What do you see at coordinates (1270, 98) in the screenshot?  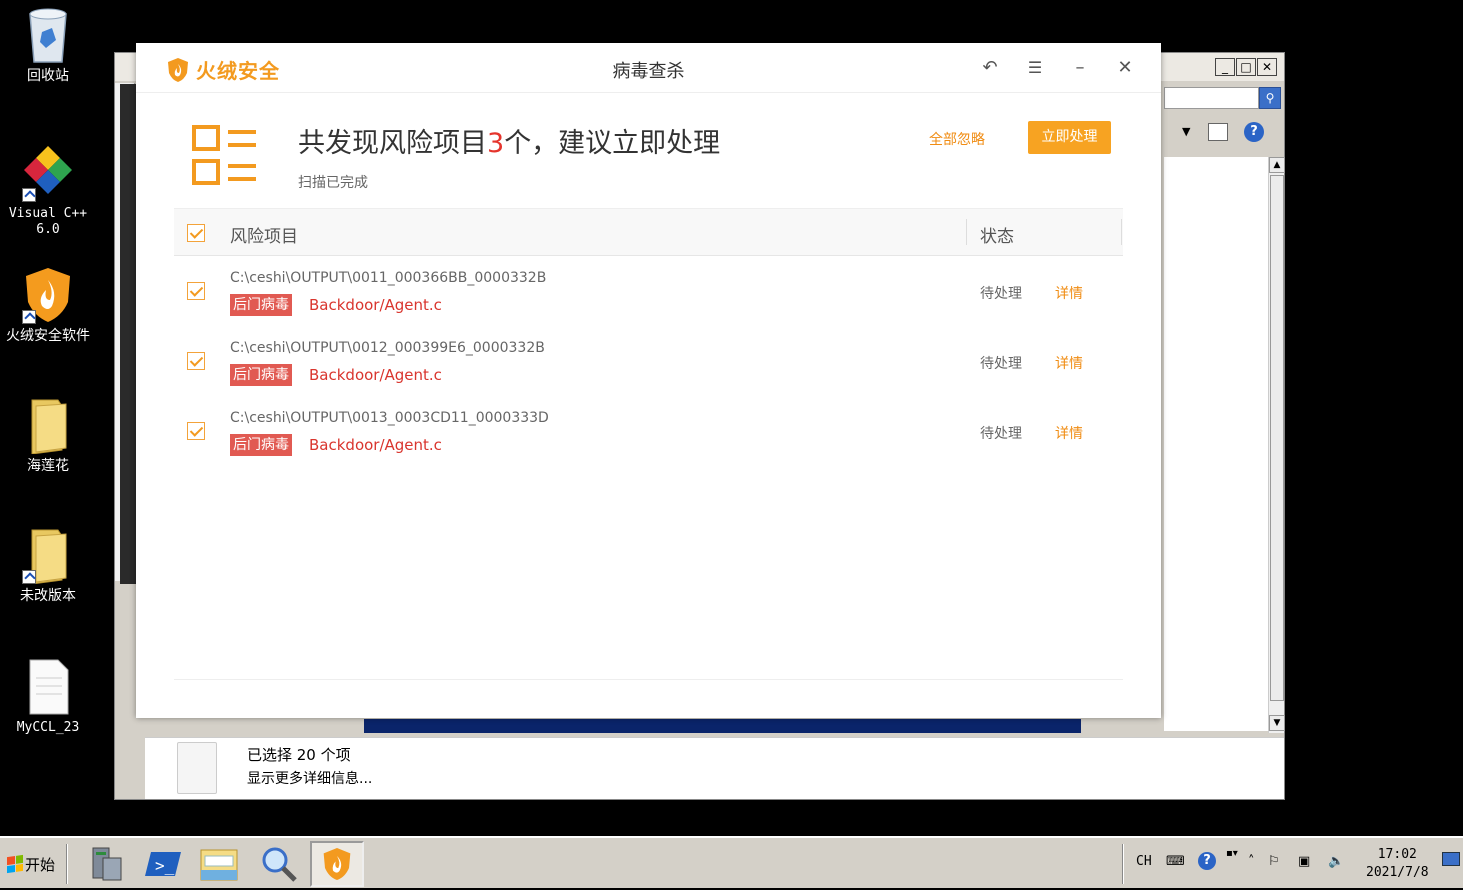 I see `search-icon: ⚲` at bounding box center [1270, 98].